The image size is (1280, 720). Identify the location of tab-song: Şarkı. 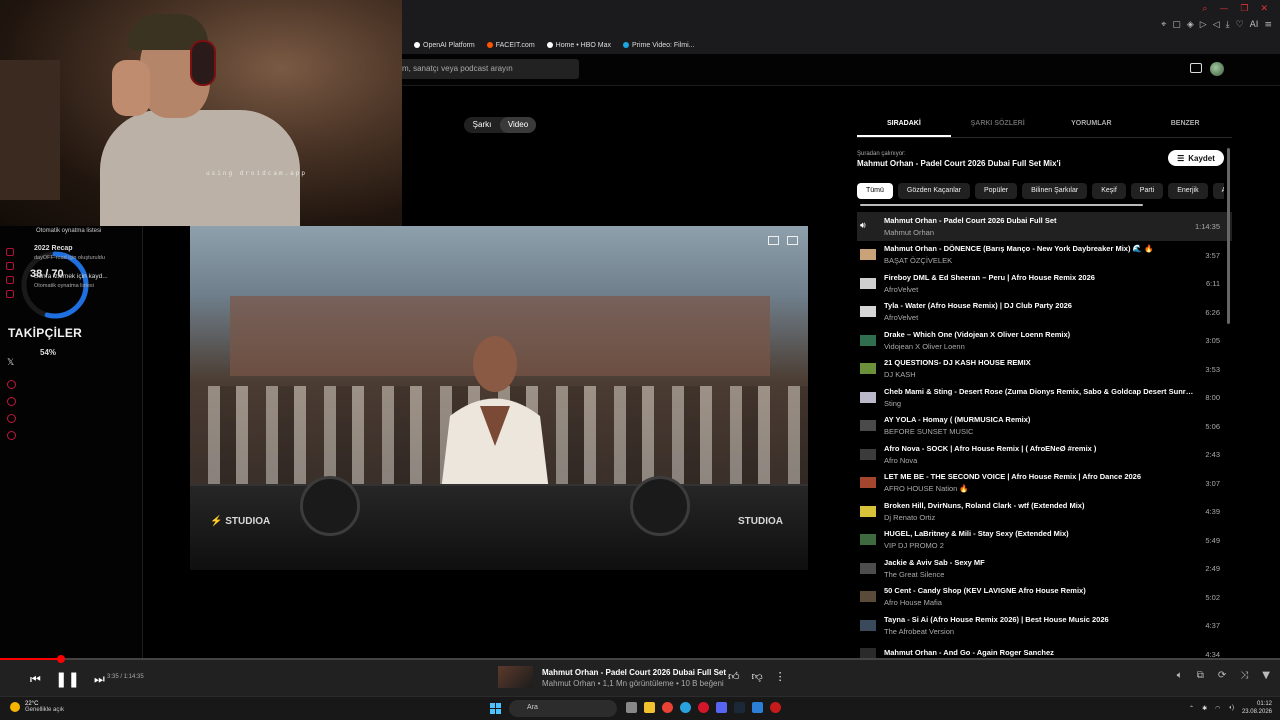
(482, 125).